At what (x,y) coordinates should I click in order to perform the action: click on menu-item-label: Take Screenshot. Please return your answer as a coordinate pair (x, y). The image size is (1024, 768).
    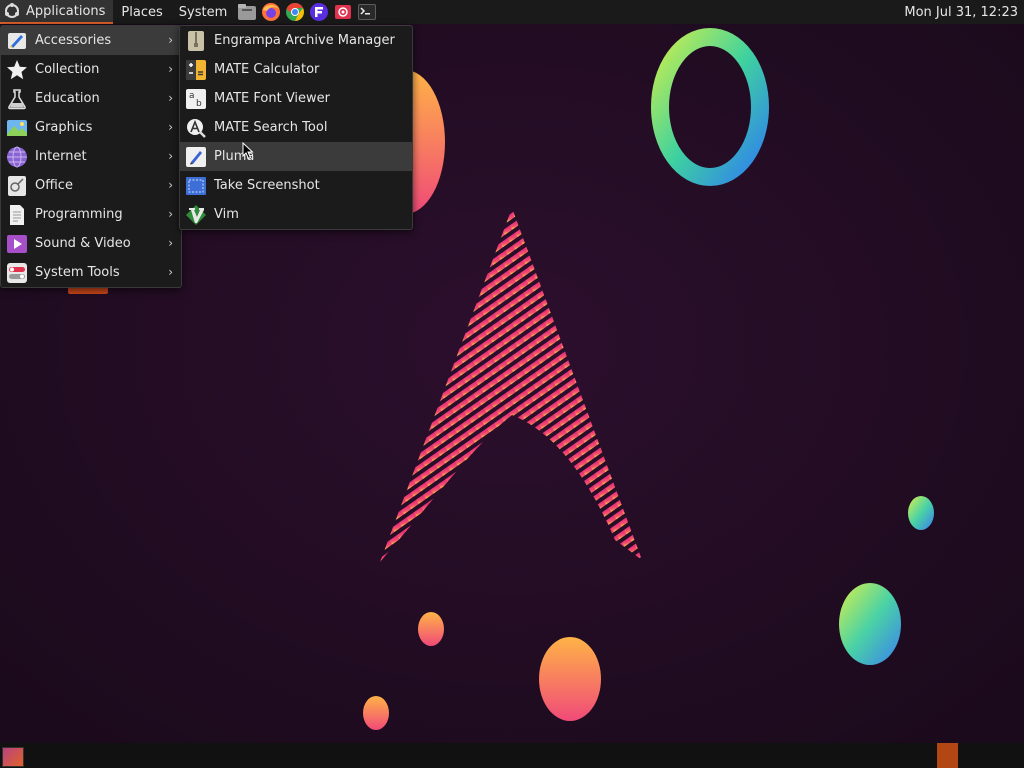
    Looking at the image, I should click on (267, 185).